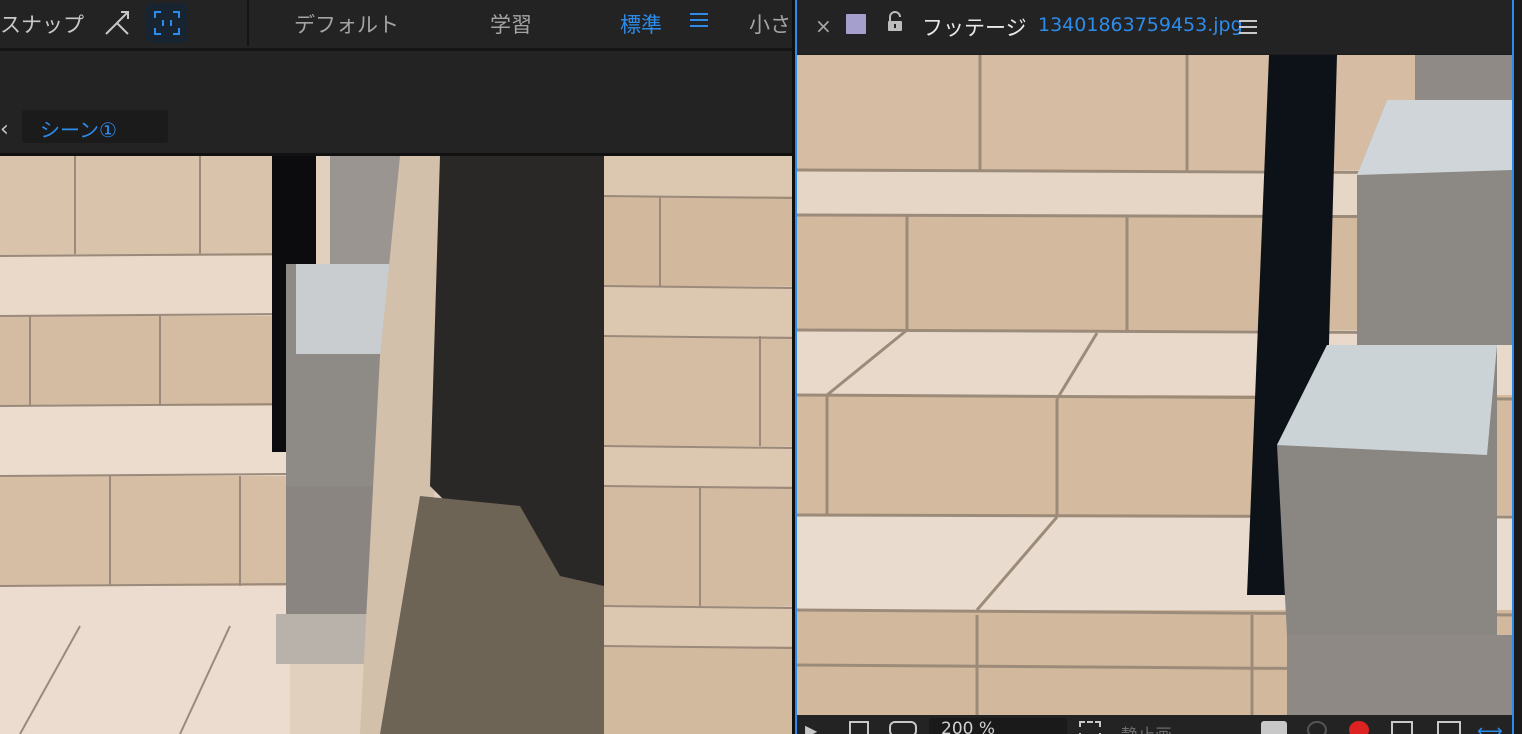 This screenshot has height=734, width=1522. What do you see at coordinates (78, 130) in the screenshot?
I see `scene-tab-label: シーン①` at bounding box center [78, 130].